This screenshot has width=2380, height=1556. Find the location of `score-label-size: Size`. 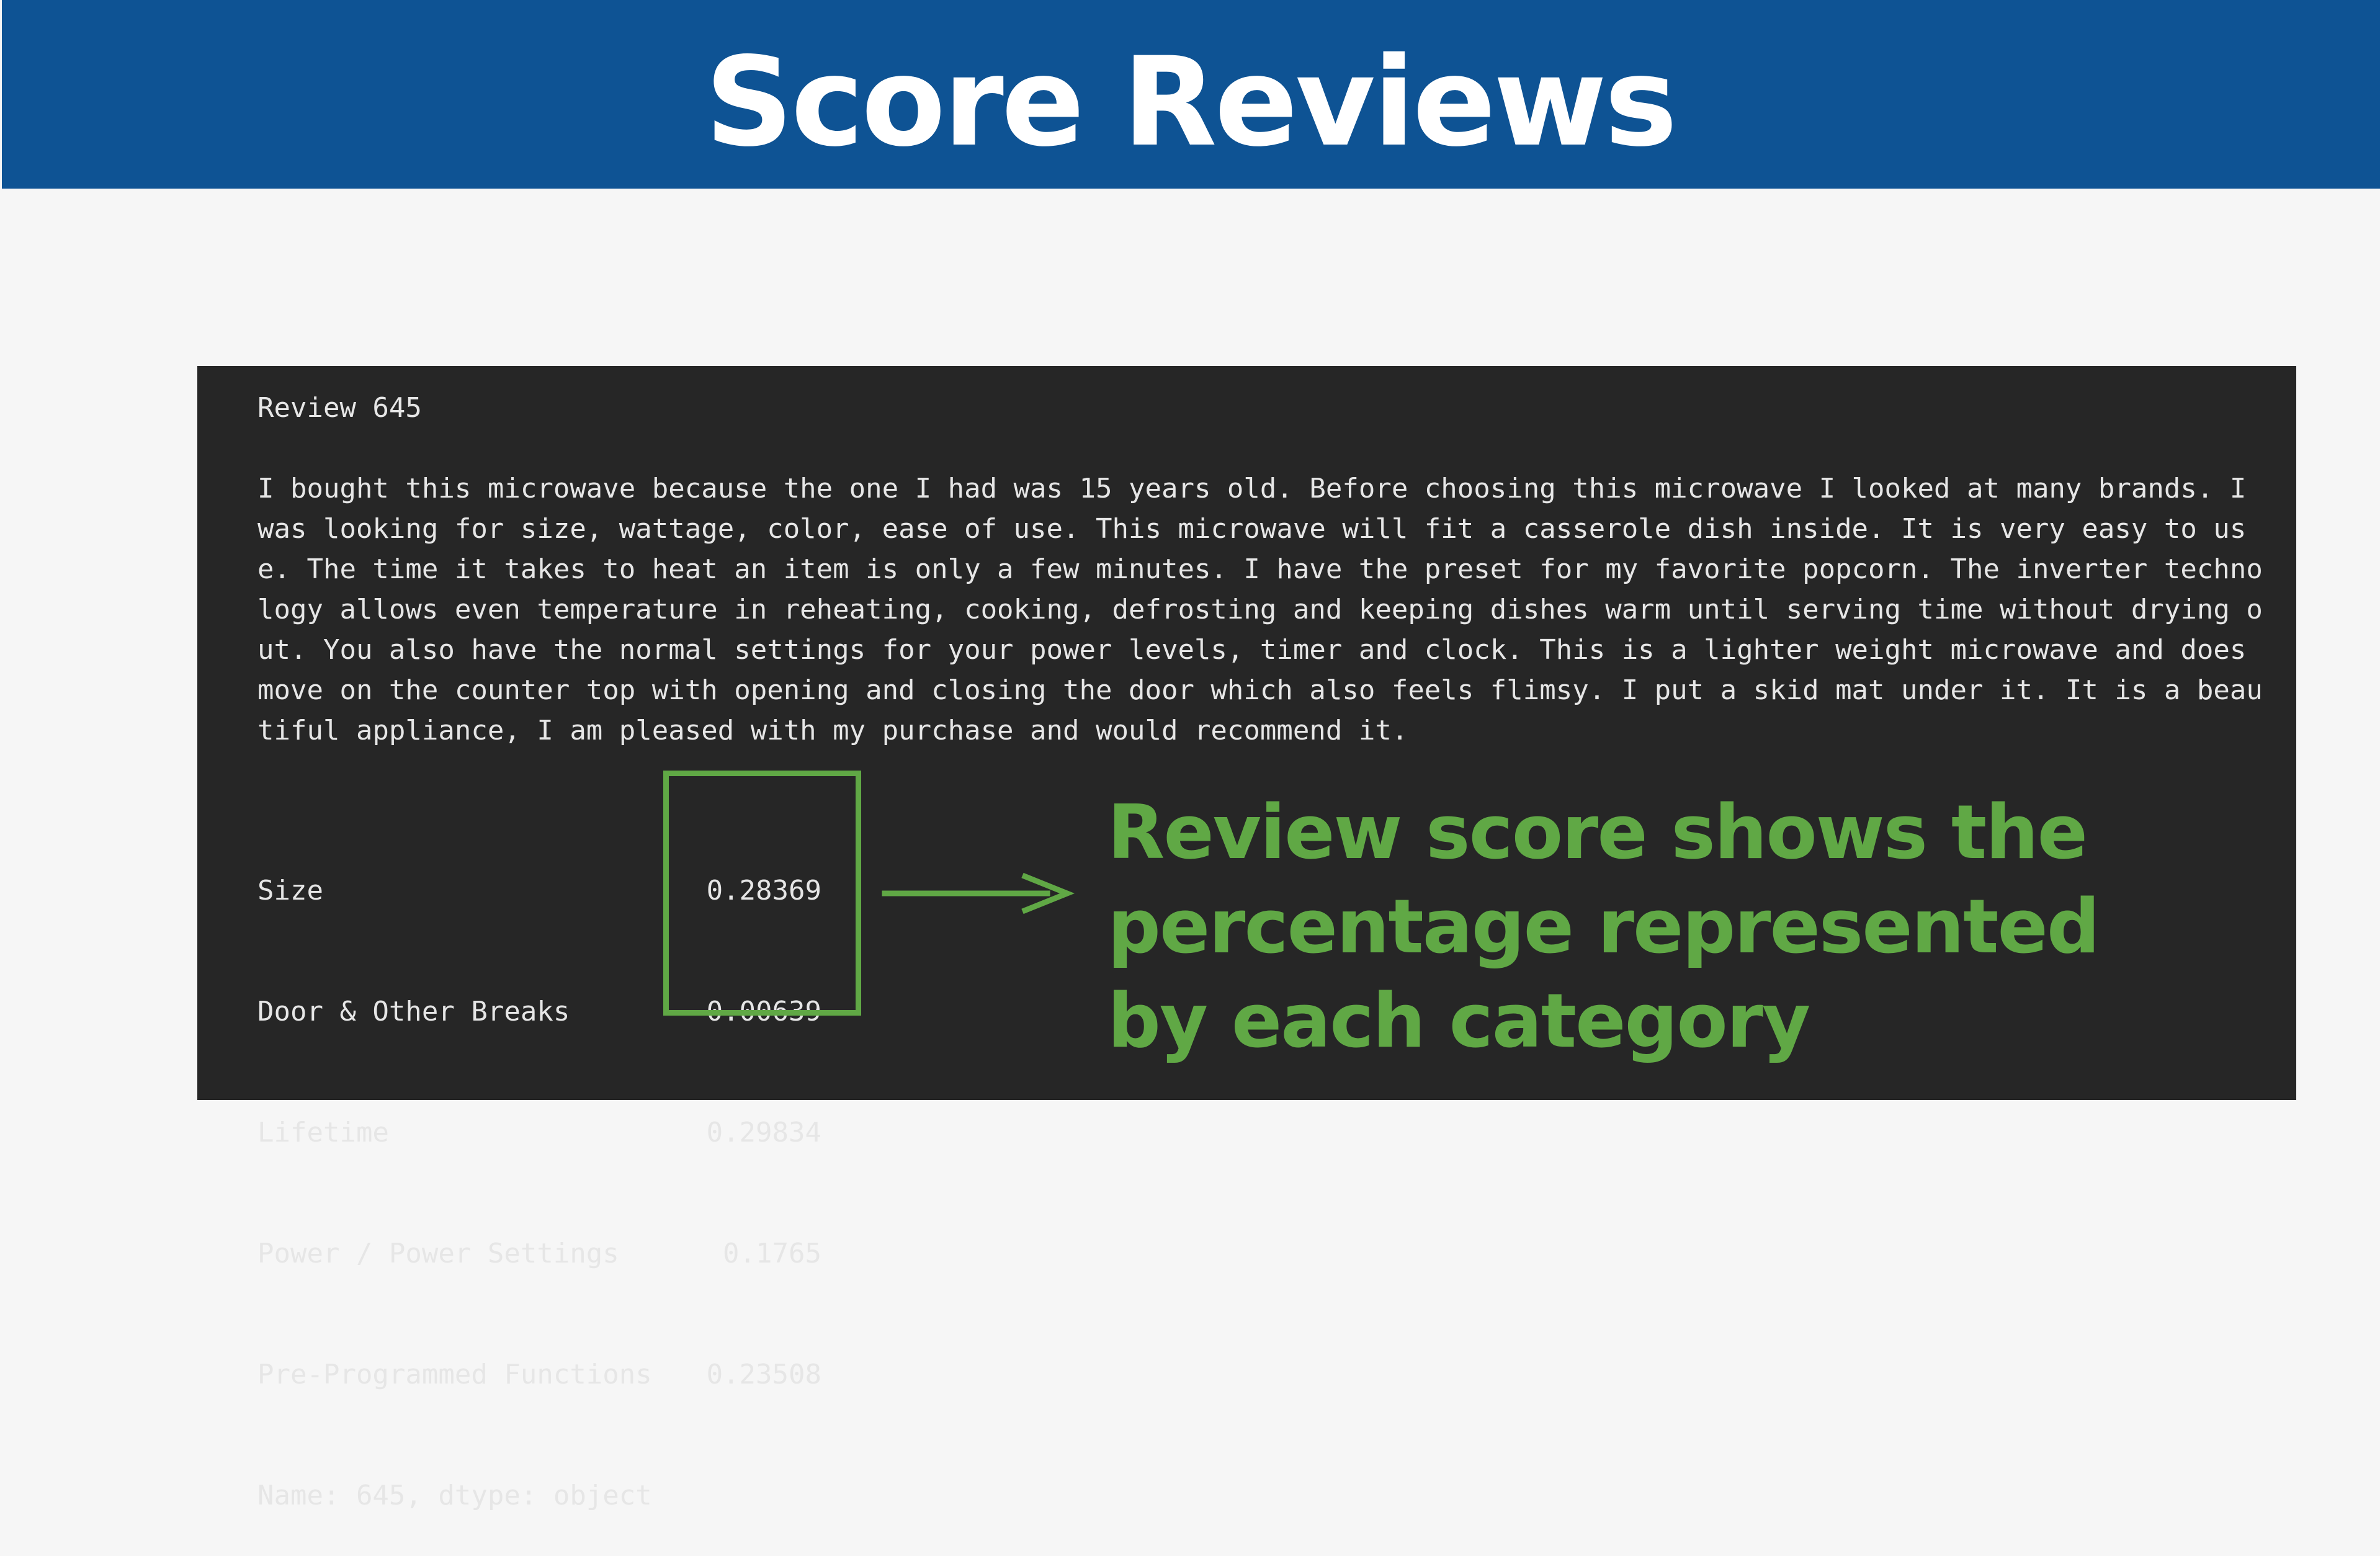

score-label-size: Size is located at coordinates (290, 890).